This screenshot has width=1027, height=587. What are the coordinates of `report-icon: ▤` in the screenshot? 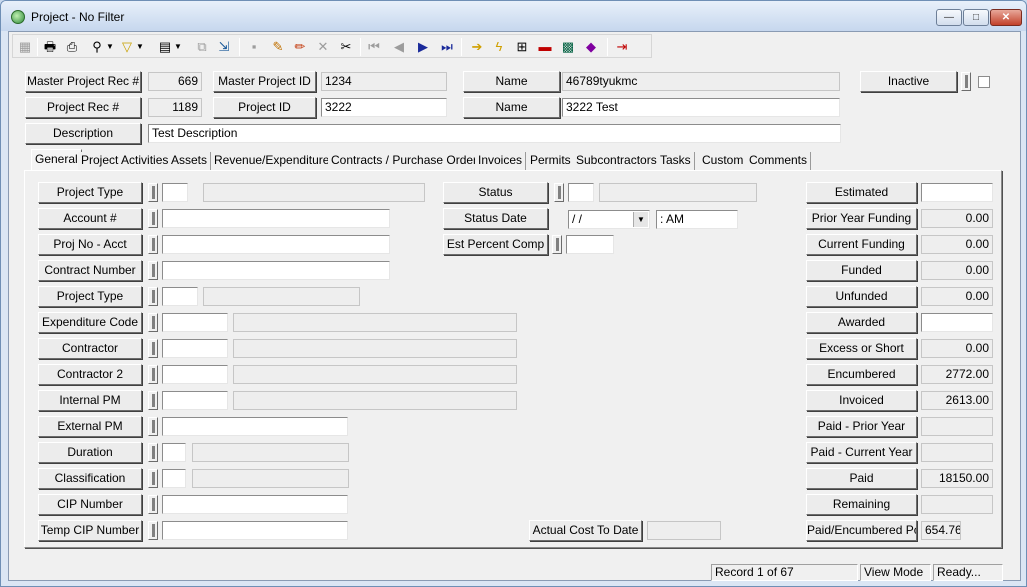 It's located at (165, 47).